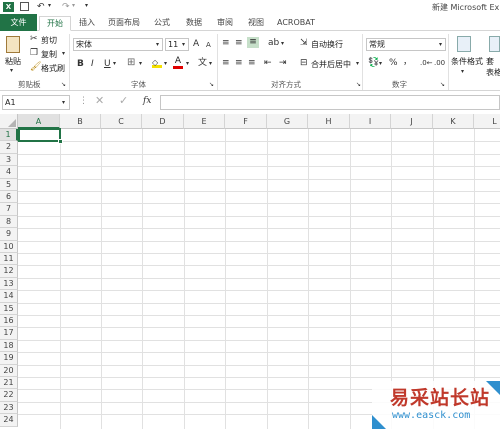 The height and width of the screenshot is (429, 500). Describe the element at coordinates (92, 64) in the screenshot. I see `italic-button: I` at that location.